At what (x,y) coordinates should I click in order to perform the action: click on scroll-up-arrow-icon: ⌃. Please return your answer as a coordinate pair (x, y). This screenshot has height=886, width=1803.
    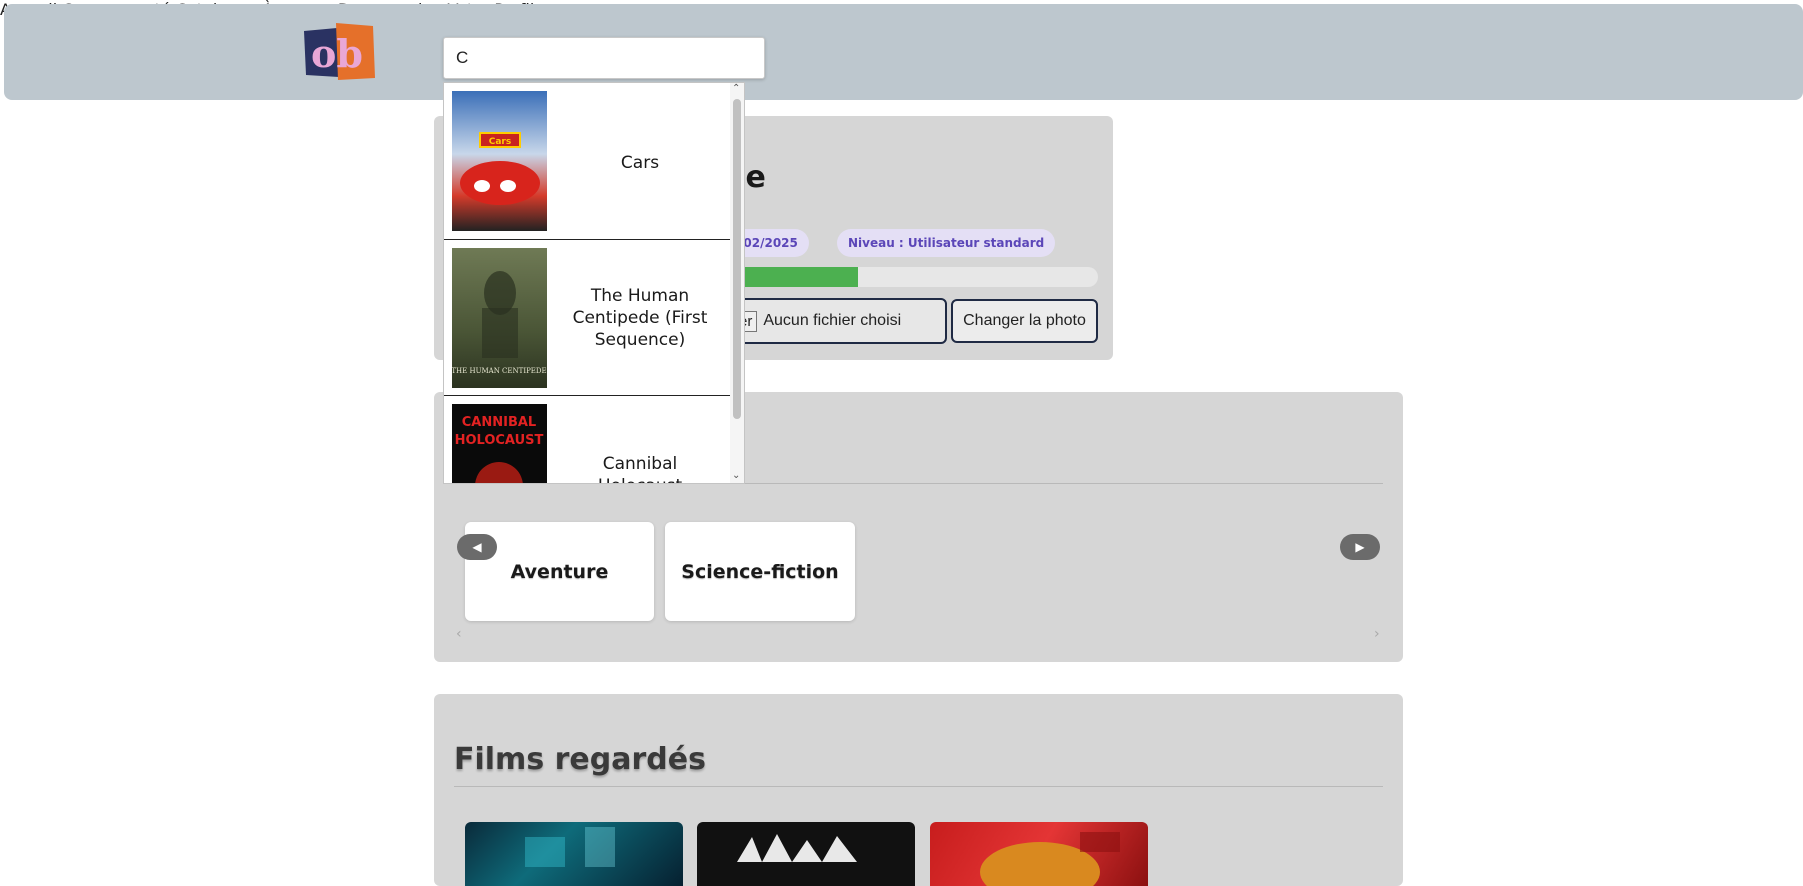
    Looking at the image, I should click on (736, 88).